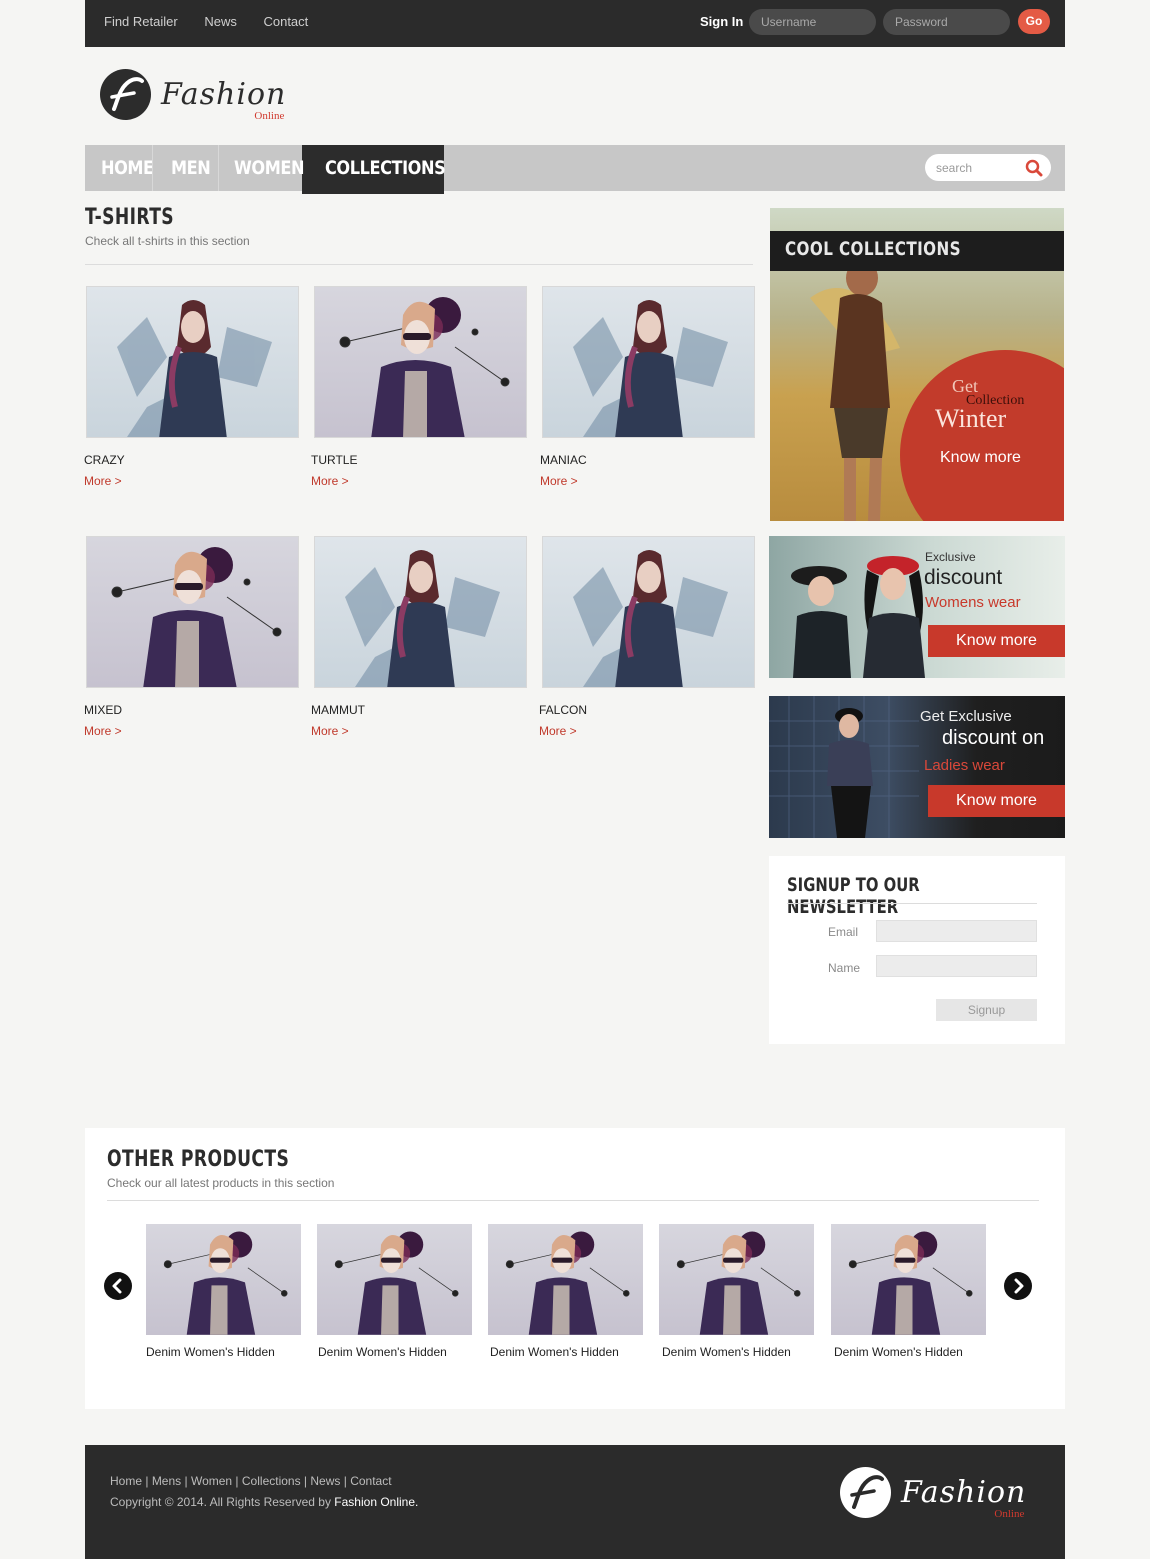  Describe the element at coordinates (103, 710) in the screenshot. I see `product-name: MIXED` at that location.